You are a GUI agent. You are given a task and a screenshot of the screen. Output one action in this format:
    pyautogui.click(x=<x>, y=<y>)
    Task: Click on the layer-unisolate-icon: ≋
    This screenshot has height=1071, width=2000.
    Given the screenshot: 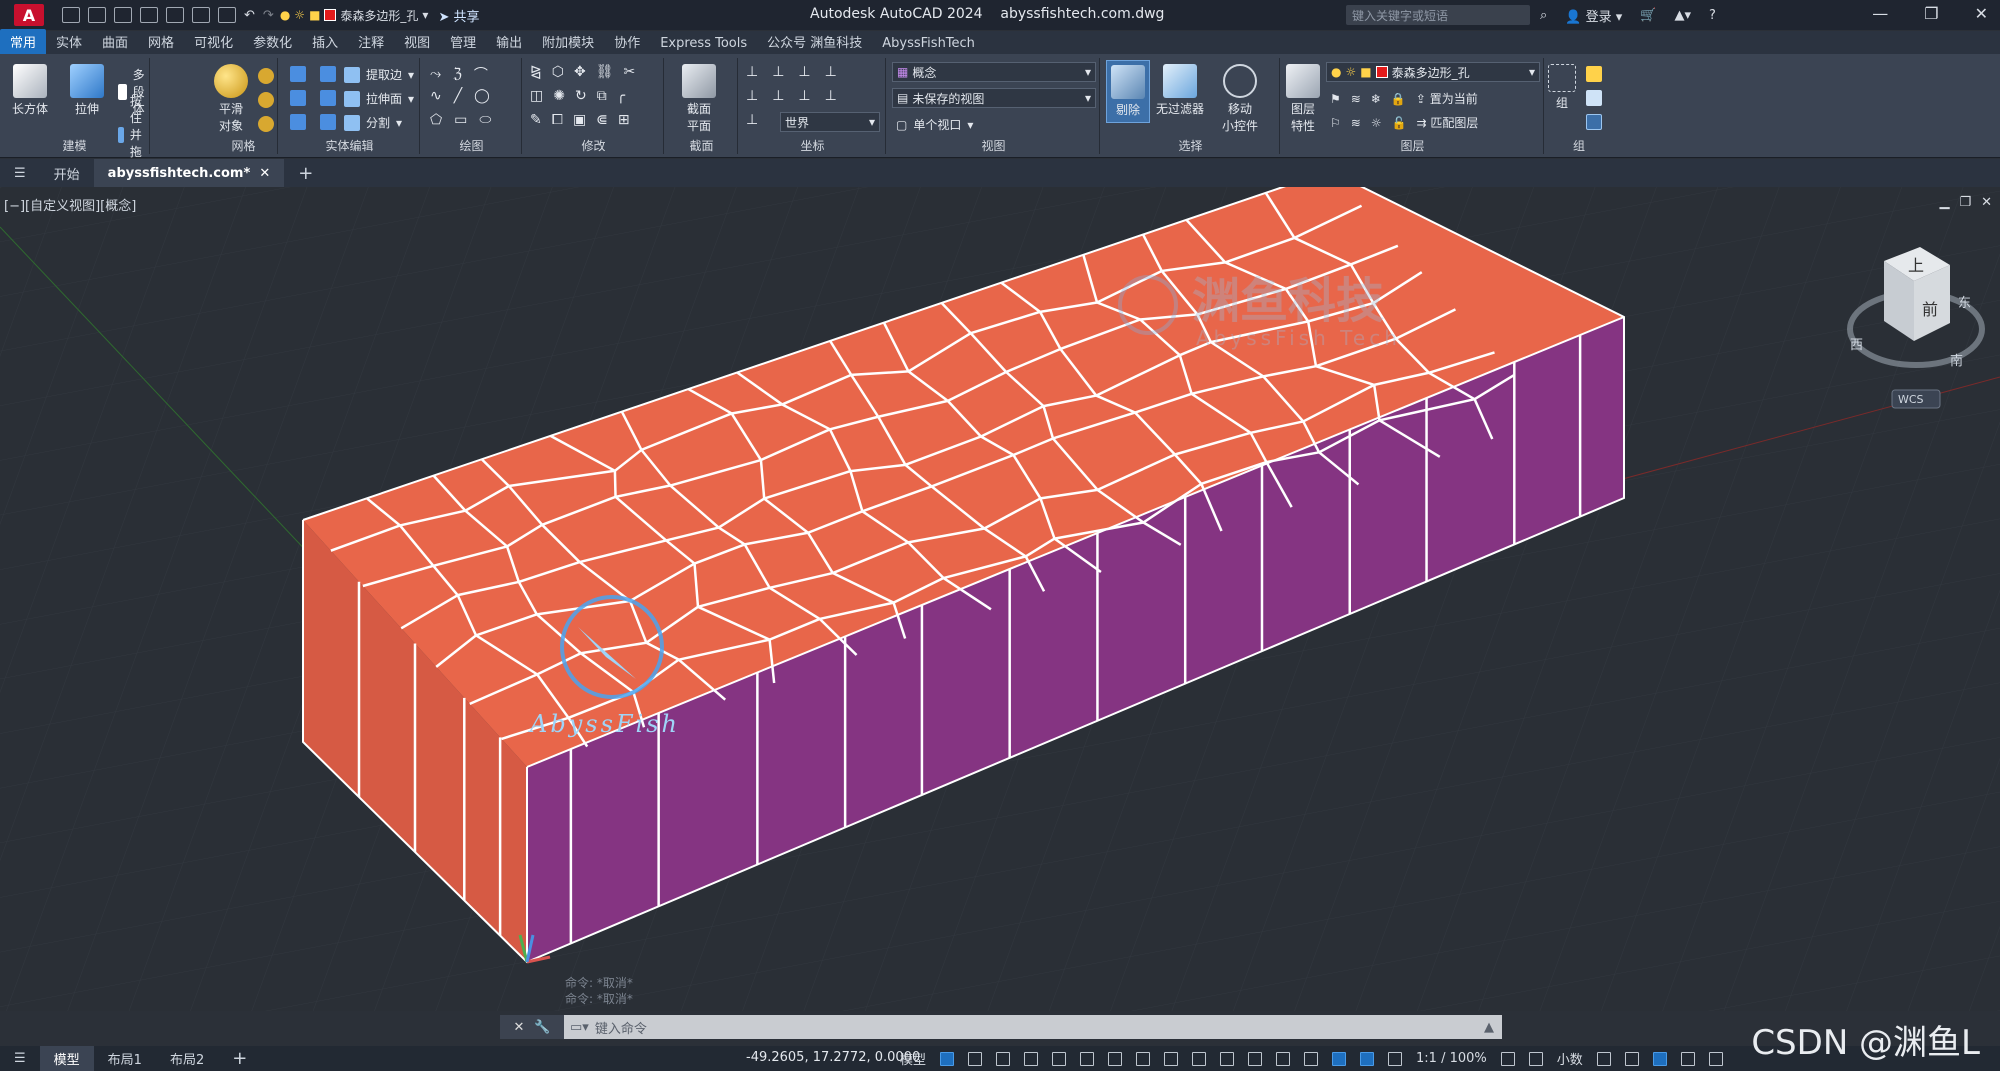 What is the action you would take?
    pyautogui.click(x=1356, y=123)
    